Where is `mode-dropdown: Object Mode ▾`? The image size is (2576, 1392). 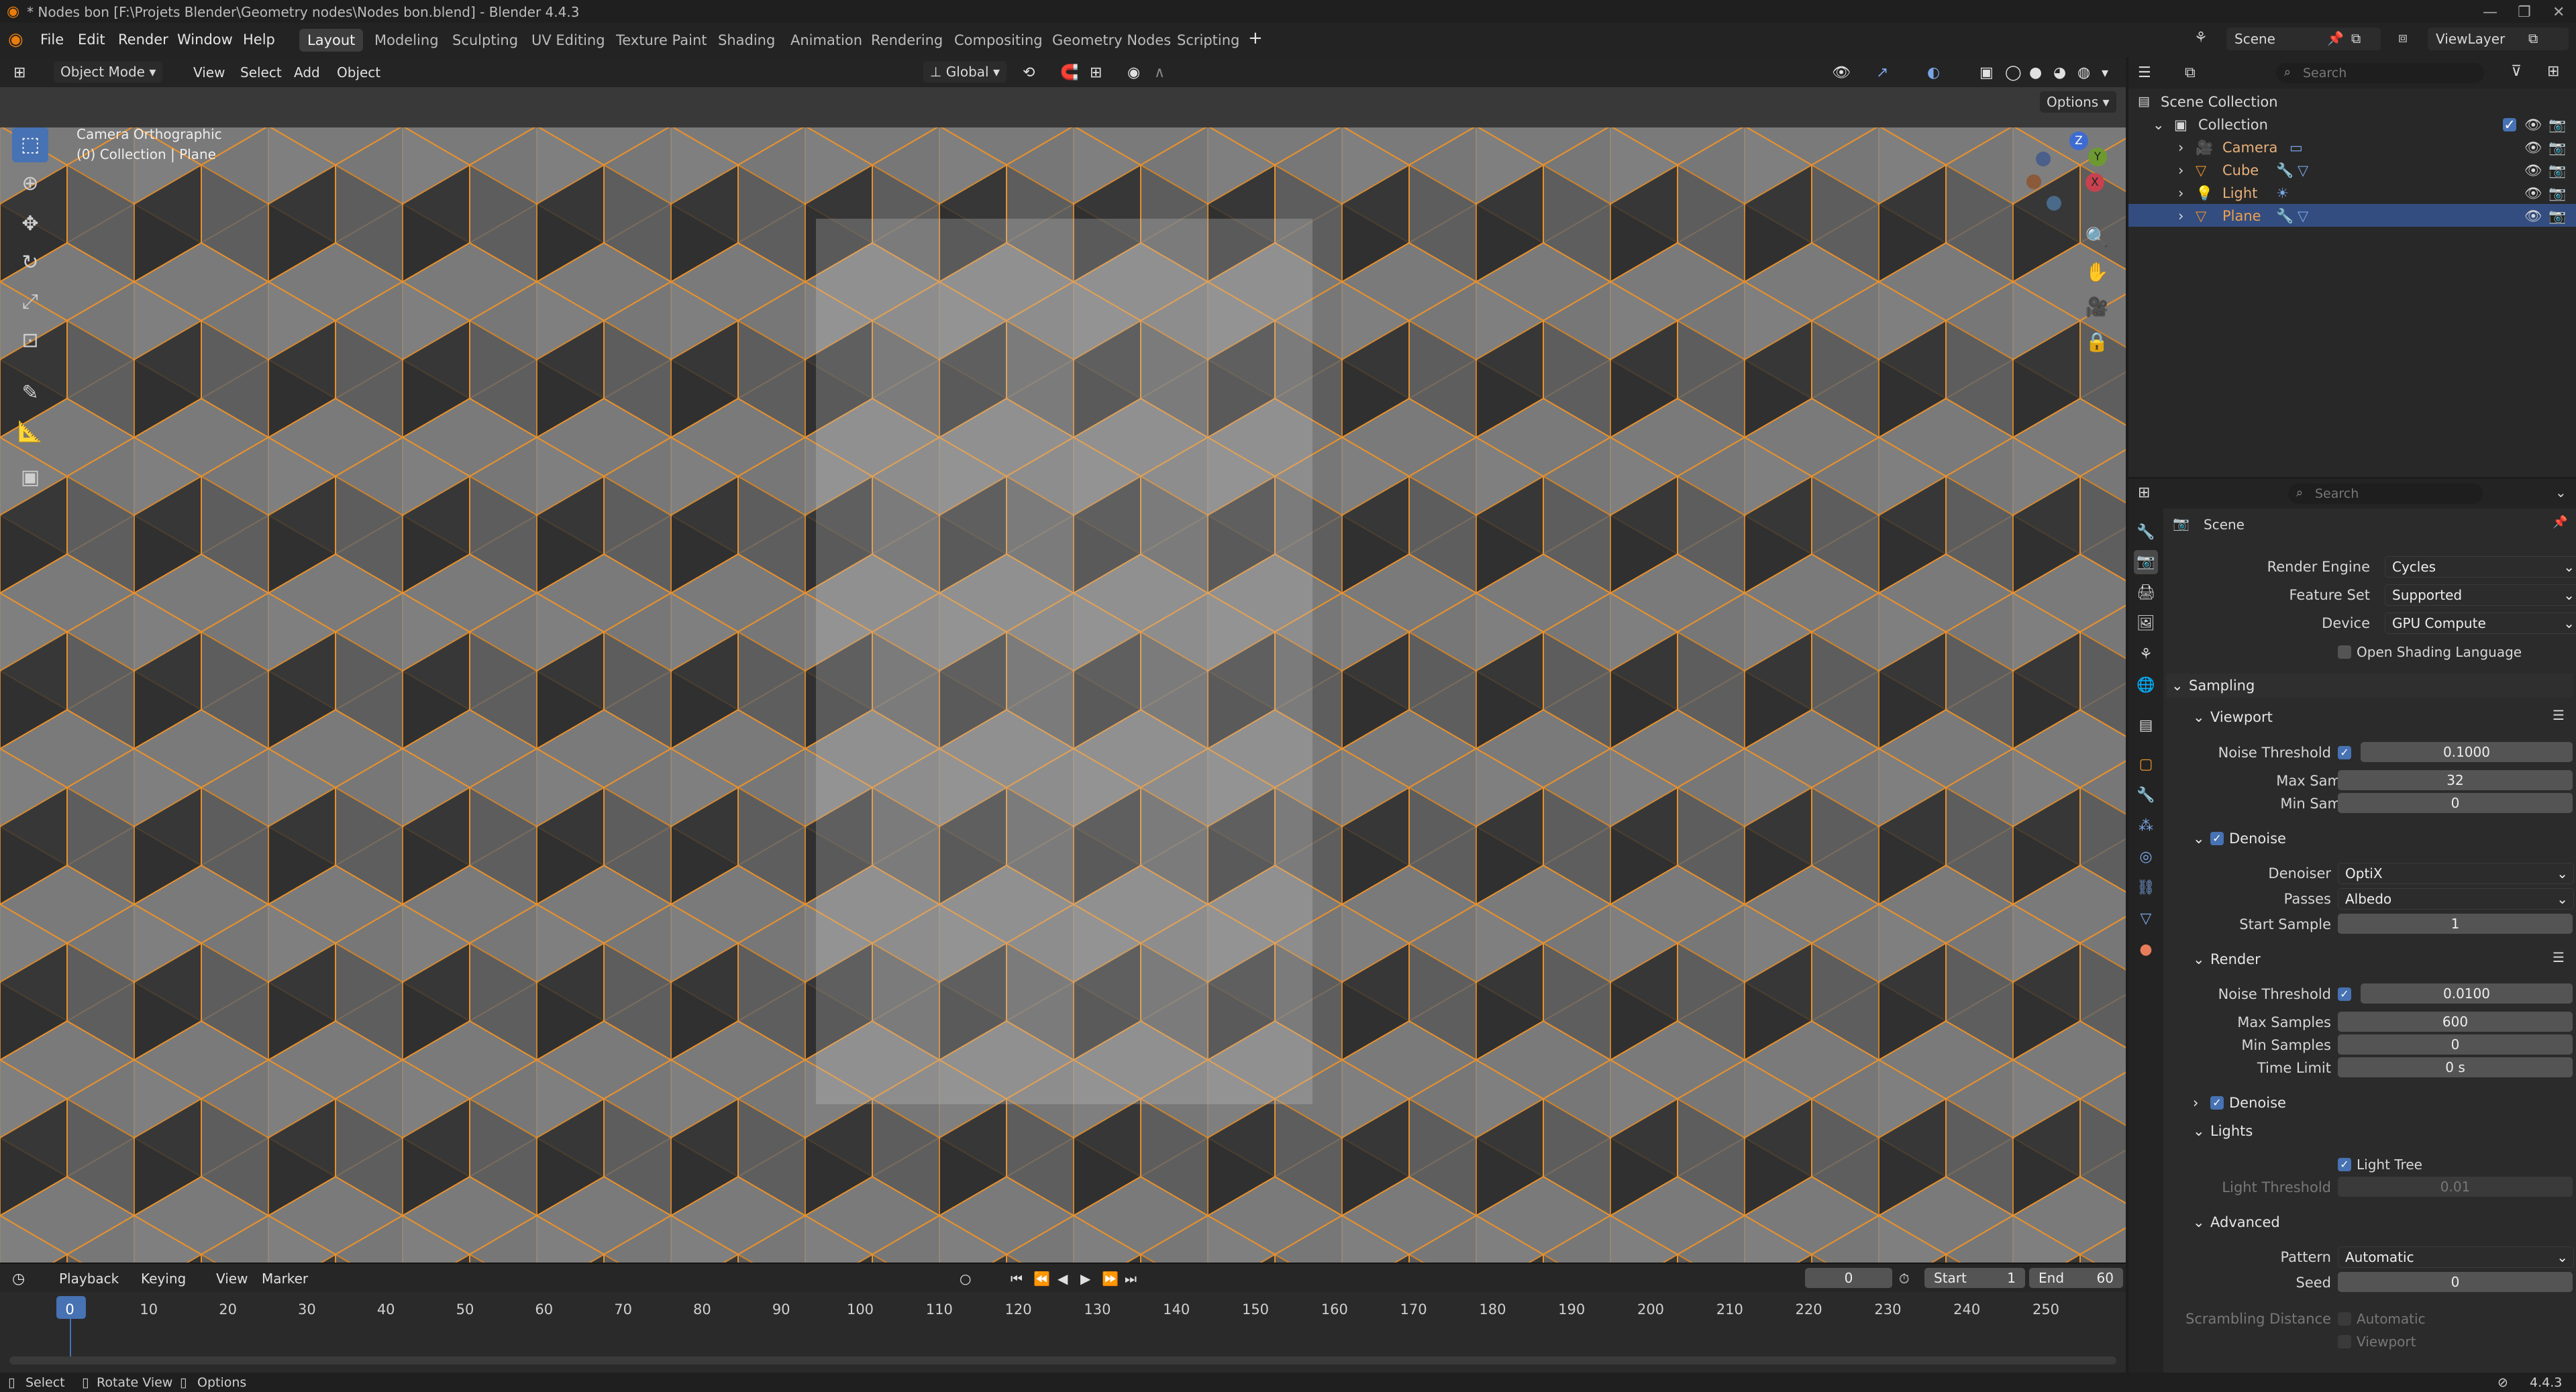
mode-dropdown: Object Mode ▾ is located at coordinates (108, 72).